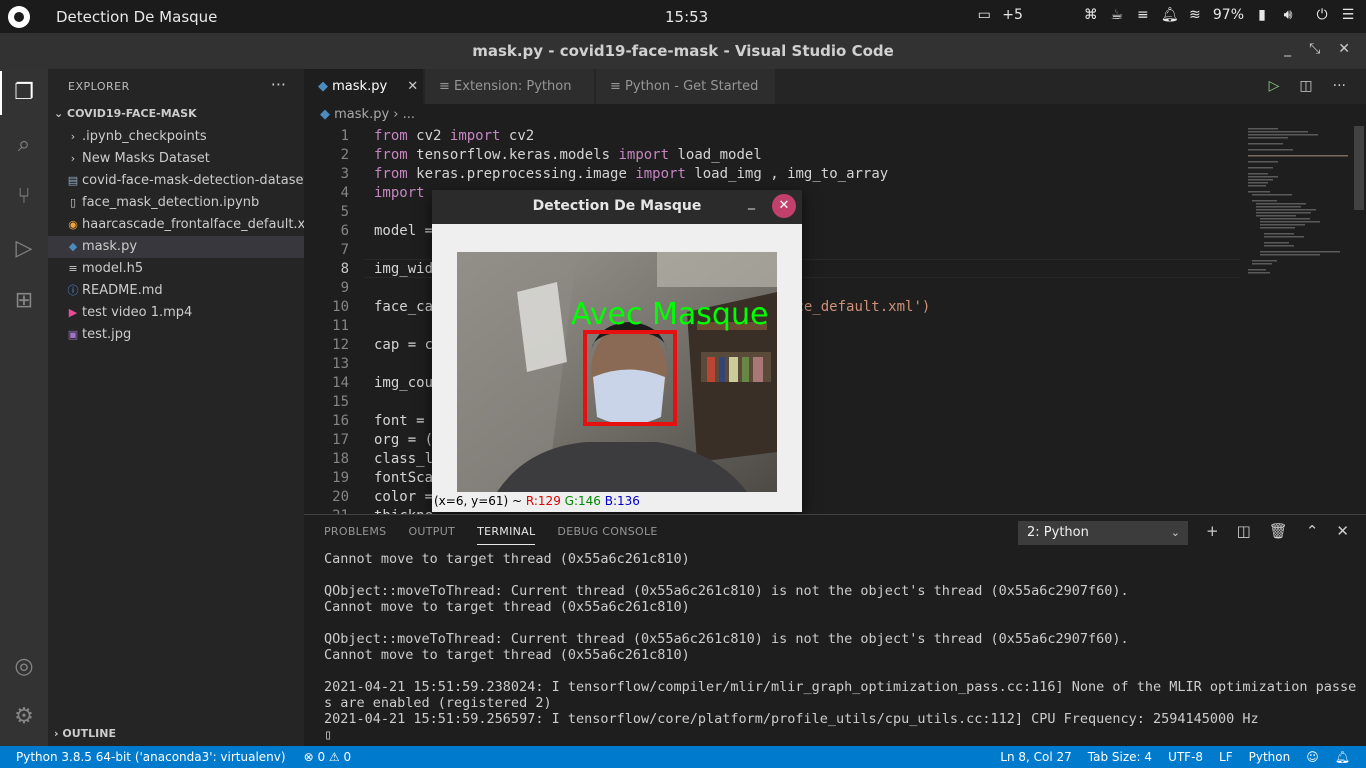 The height and width of the screenshot is (768, 1366). Describe the element at coordinates (24, 145) in the screenshot. I see `search-icon: ⌕` at that location.